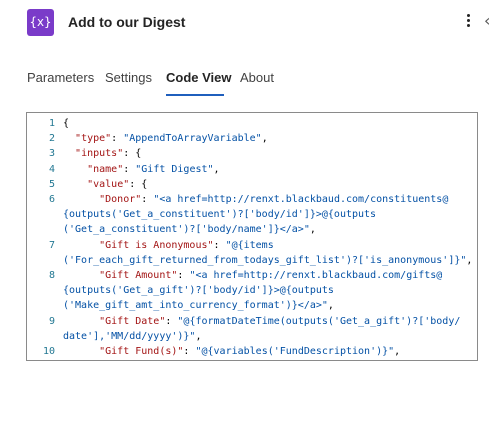  Describe the element at coordinates (120, 199) in the screenshot. I see `json-key: "Donor"` at that location.